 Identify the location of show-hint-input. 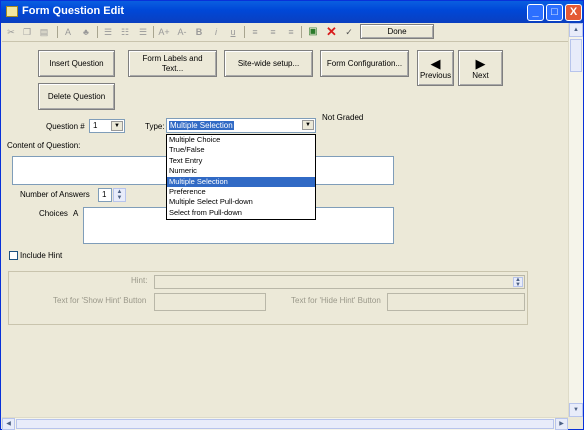
(210, 302).